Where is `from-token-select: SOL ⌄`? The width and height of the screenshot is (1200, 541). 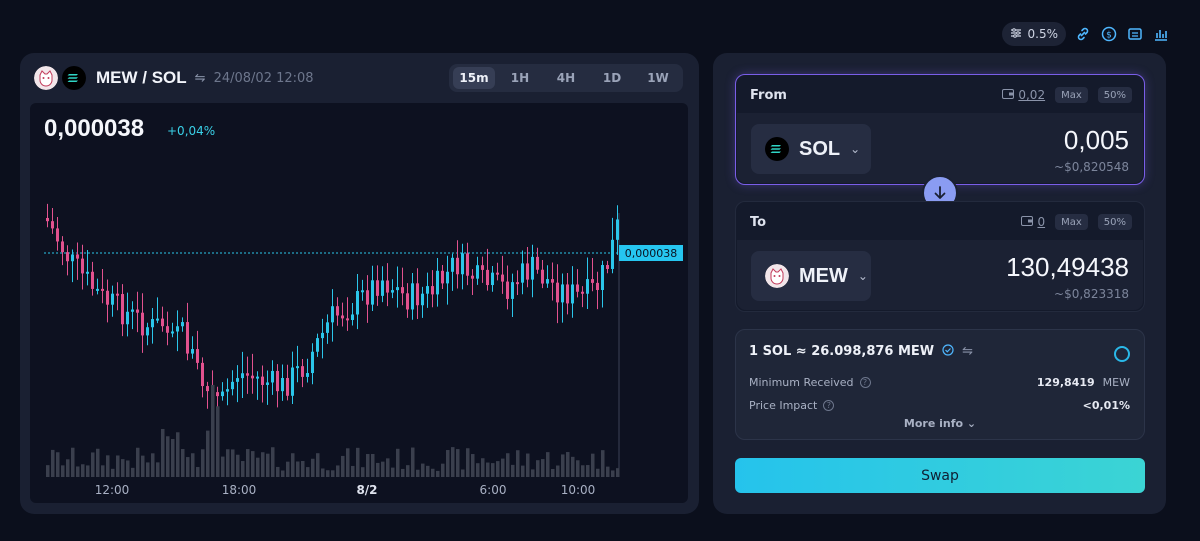
from-token-select: SOL ⌄ is located at coordinates (811, 149).